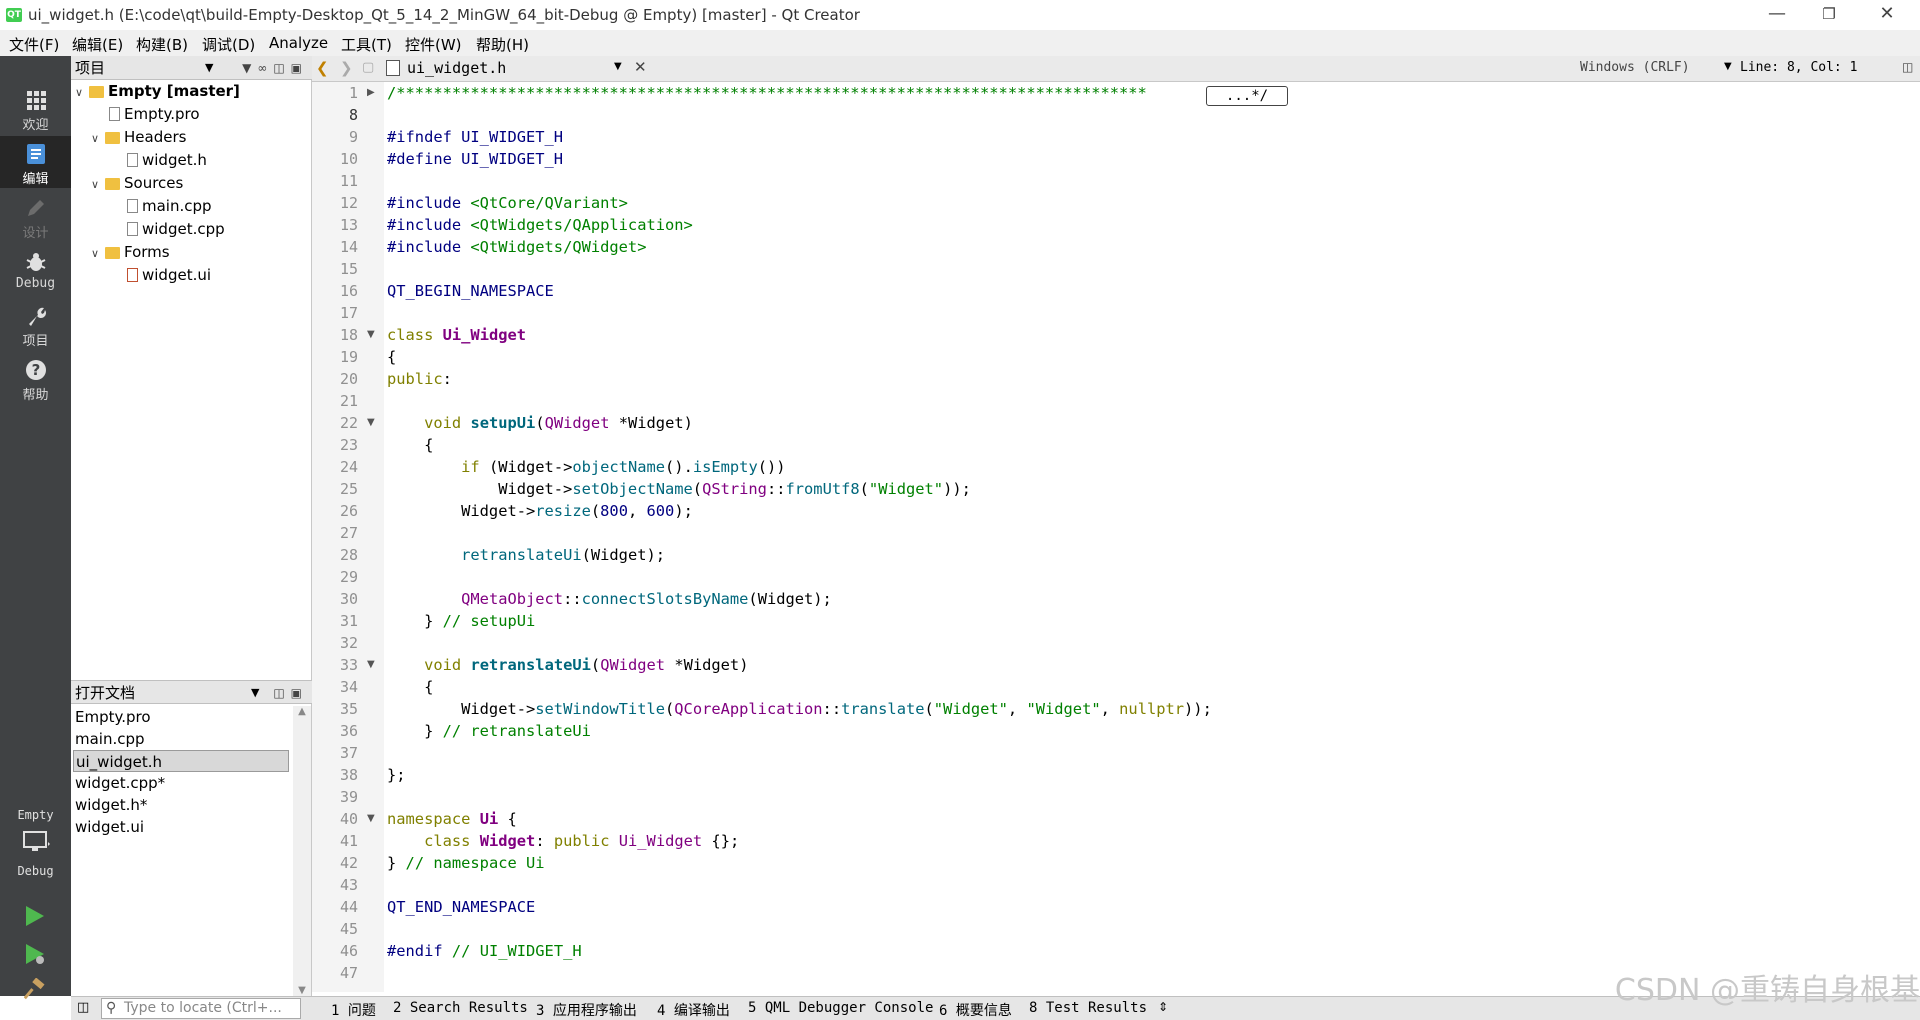 Image resolution: width=1920 pixels, height=1020 pixels. What do you see at coordinates (840, 1008) in the screenshot?
I see `tab-qml-debugger: 5 QML Debugger Console` at bounding box center [840, 1008].